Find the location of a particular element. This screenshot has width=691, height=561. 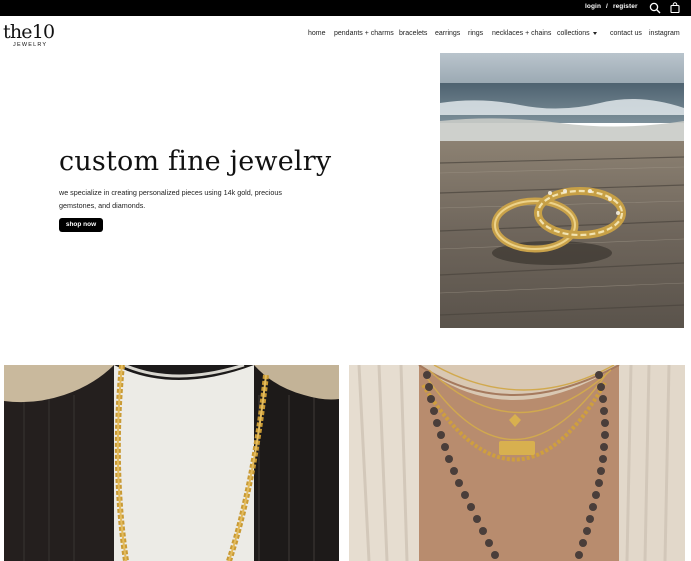

logo-subtitle: JEWELRY is located at coordinates (30, 45).